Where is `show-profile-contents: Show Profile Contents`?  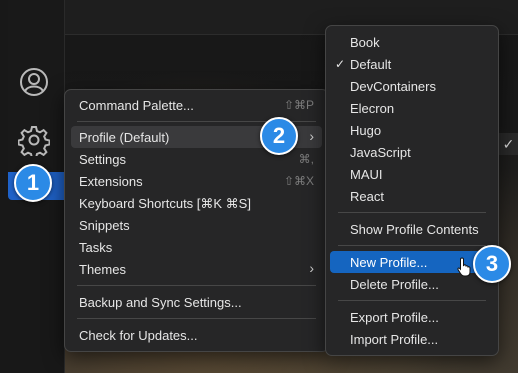 show-profile-contents: Show Profile Contents is located at coordinates (412, 229).